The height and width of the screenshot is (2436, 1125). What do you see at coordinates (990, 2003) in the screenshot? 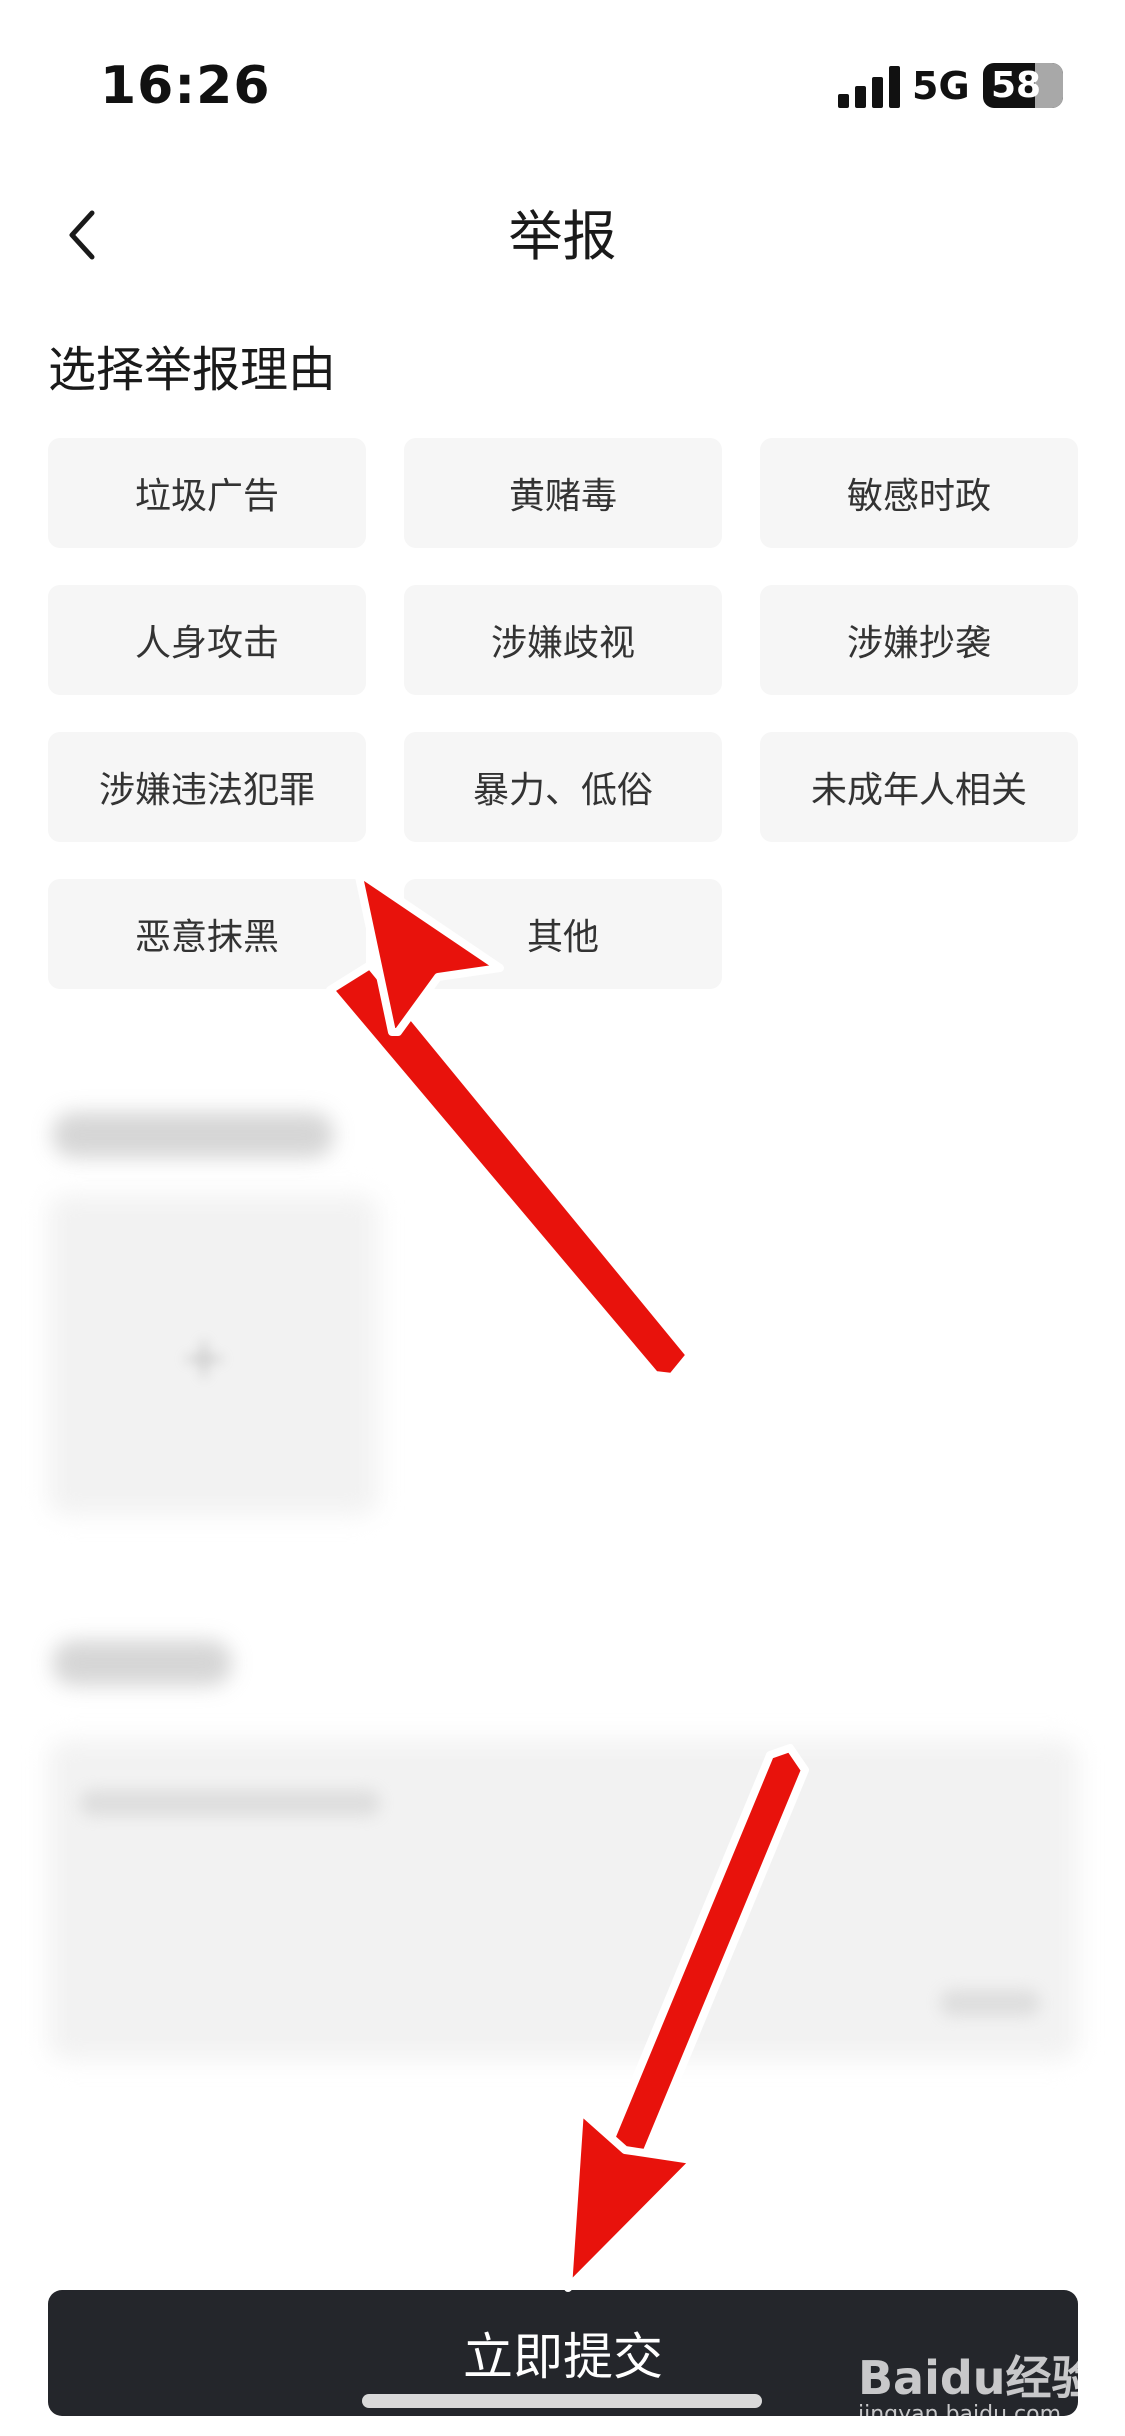
I see `blurred-counter` at bounding box center [990, 2003].